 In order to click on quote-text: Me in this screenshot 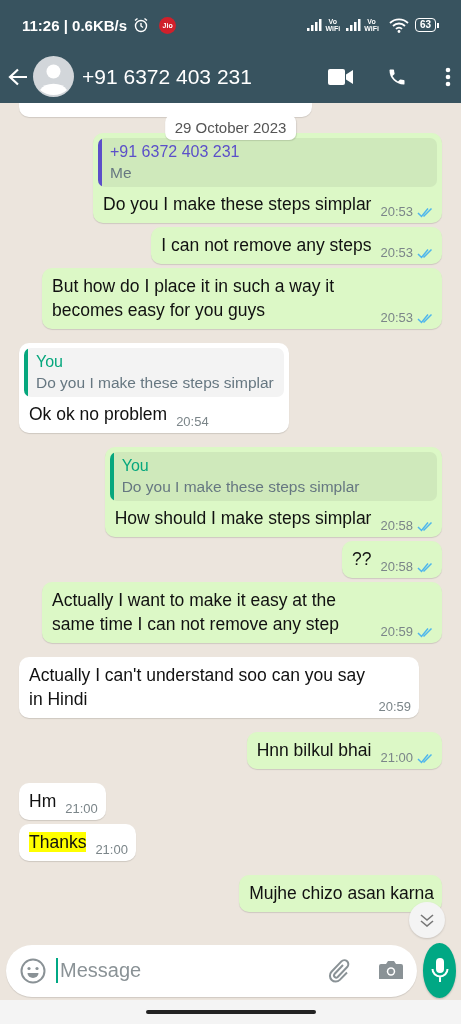, I will do `click(121, 173)`.